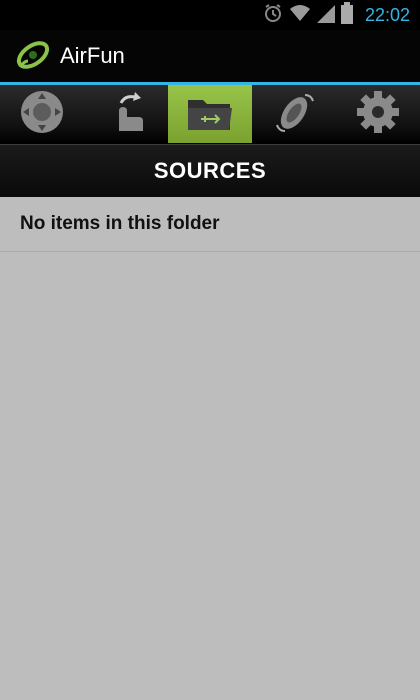 The width and height of the screenshot is (420, 700). I want to click on air-mouse-icon, so click(294, 114).